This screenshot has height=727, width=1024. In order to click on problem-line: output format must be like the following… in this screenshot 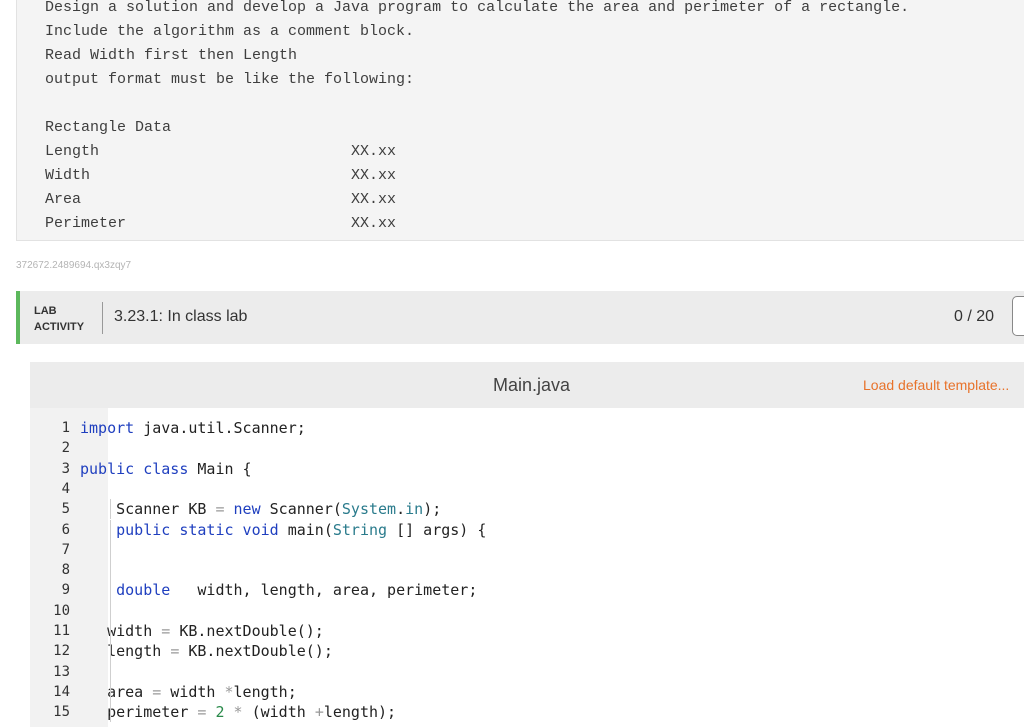, I will do `click(230, 79)`.